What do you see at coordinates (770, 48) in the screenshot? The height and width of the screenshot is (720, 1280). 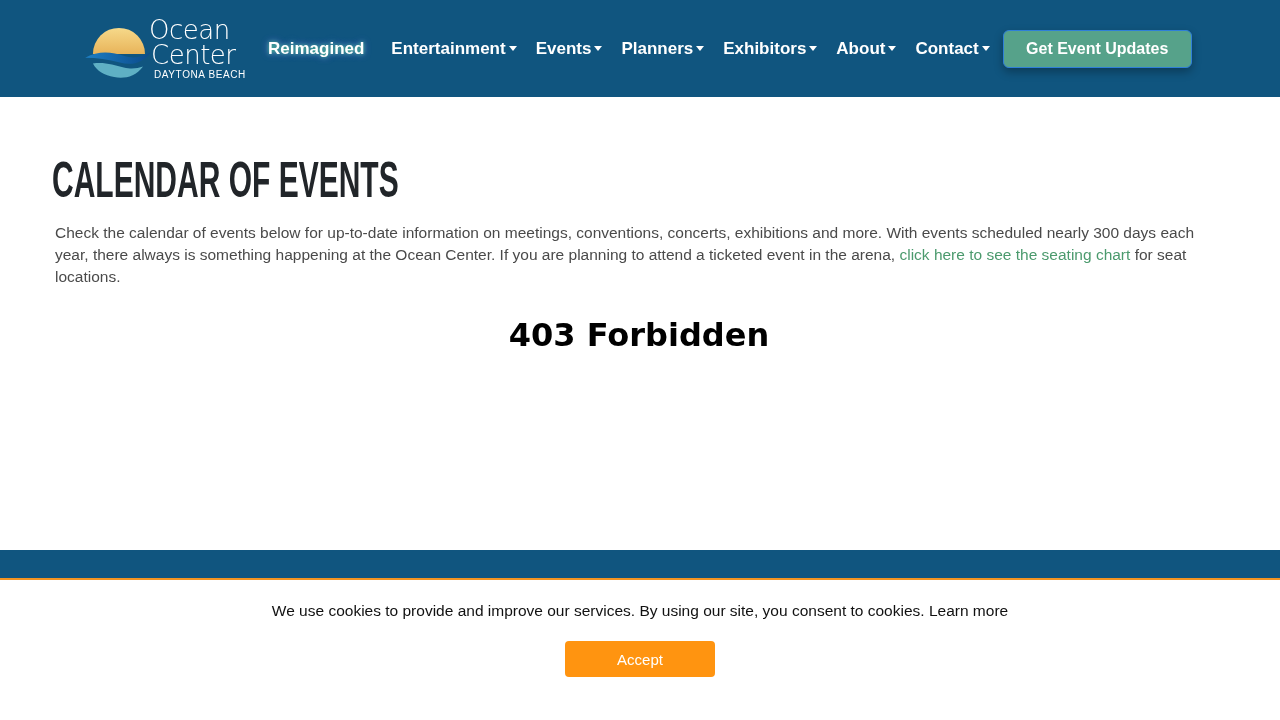 I see `nav-dropdown: Exhibitors` at bounding box center [770, 48].